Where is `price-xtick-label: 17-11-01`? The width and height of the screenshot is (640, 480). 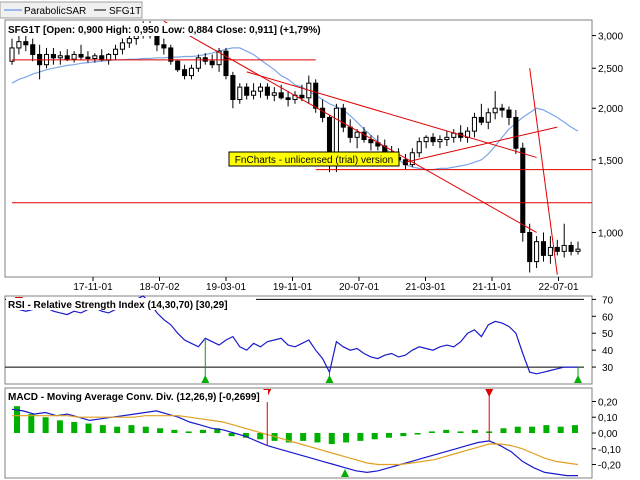 price-xtick-label: 17-11-01 is located at coordinates (93, 287).